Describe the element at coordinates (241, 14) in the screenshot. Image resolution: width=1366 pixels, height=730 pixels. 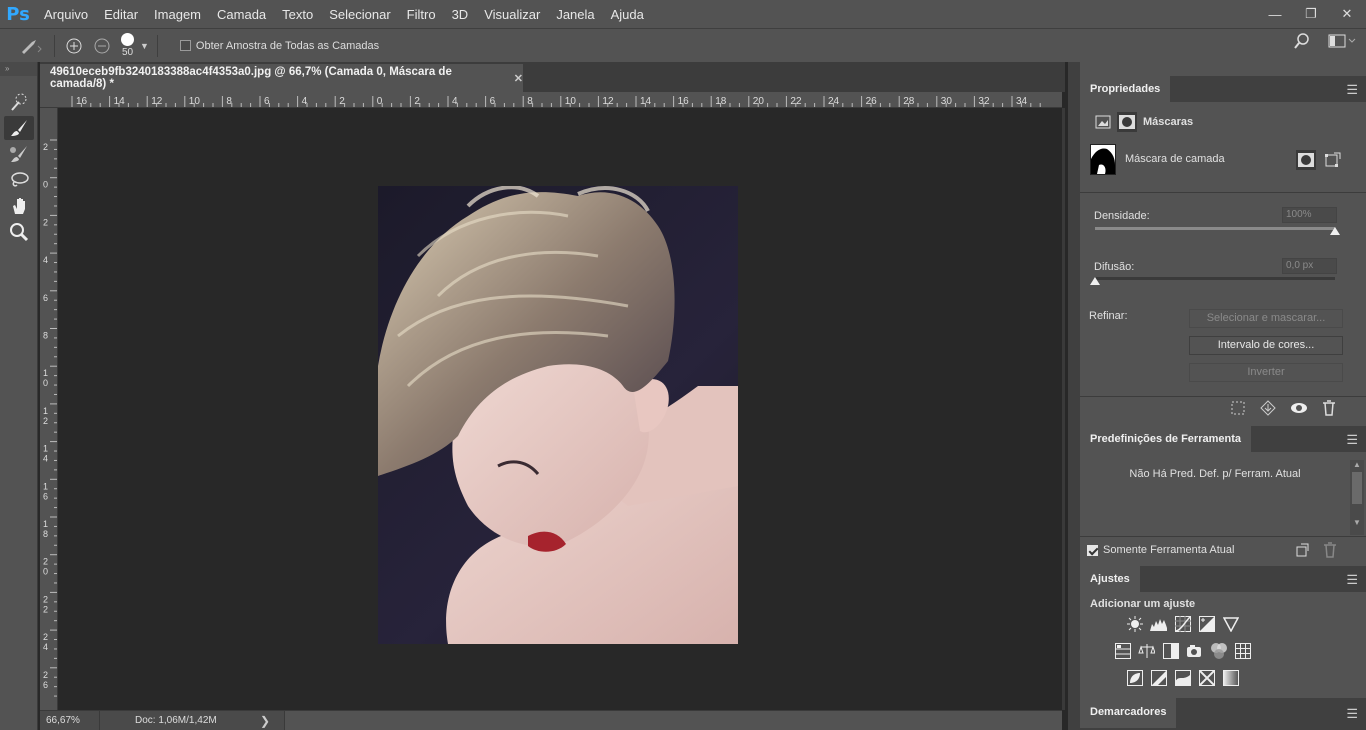
I see `menu-camada: Camada` at that location.